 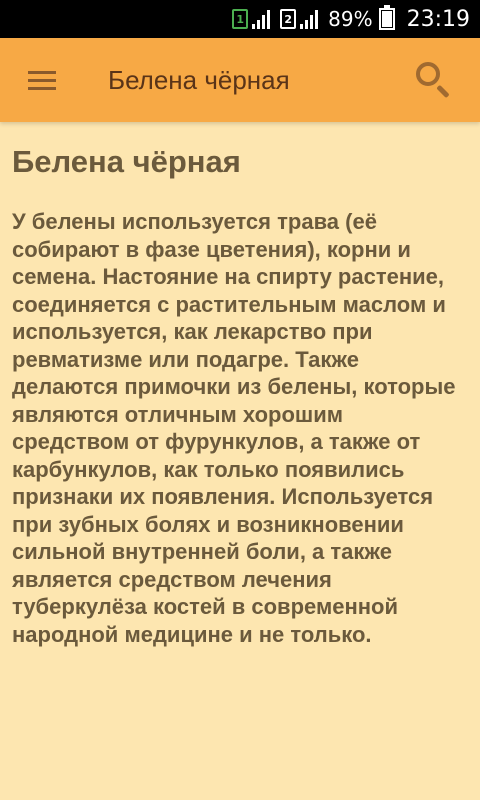 I want to click on app-title: Белена чёрная, so click(x=199, y=79).